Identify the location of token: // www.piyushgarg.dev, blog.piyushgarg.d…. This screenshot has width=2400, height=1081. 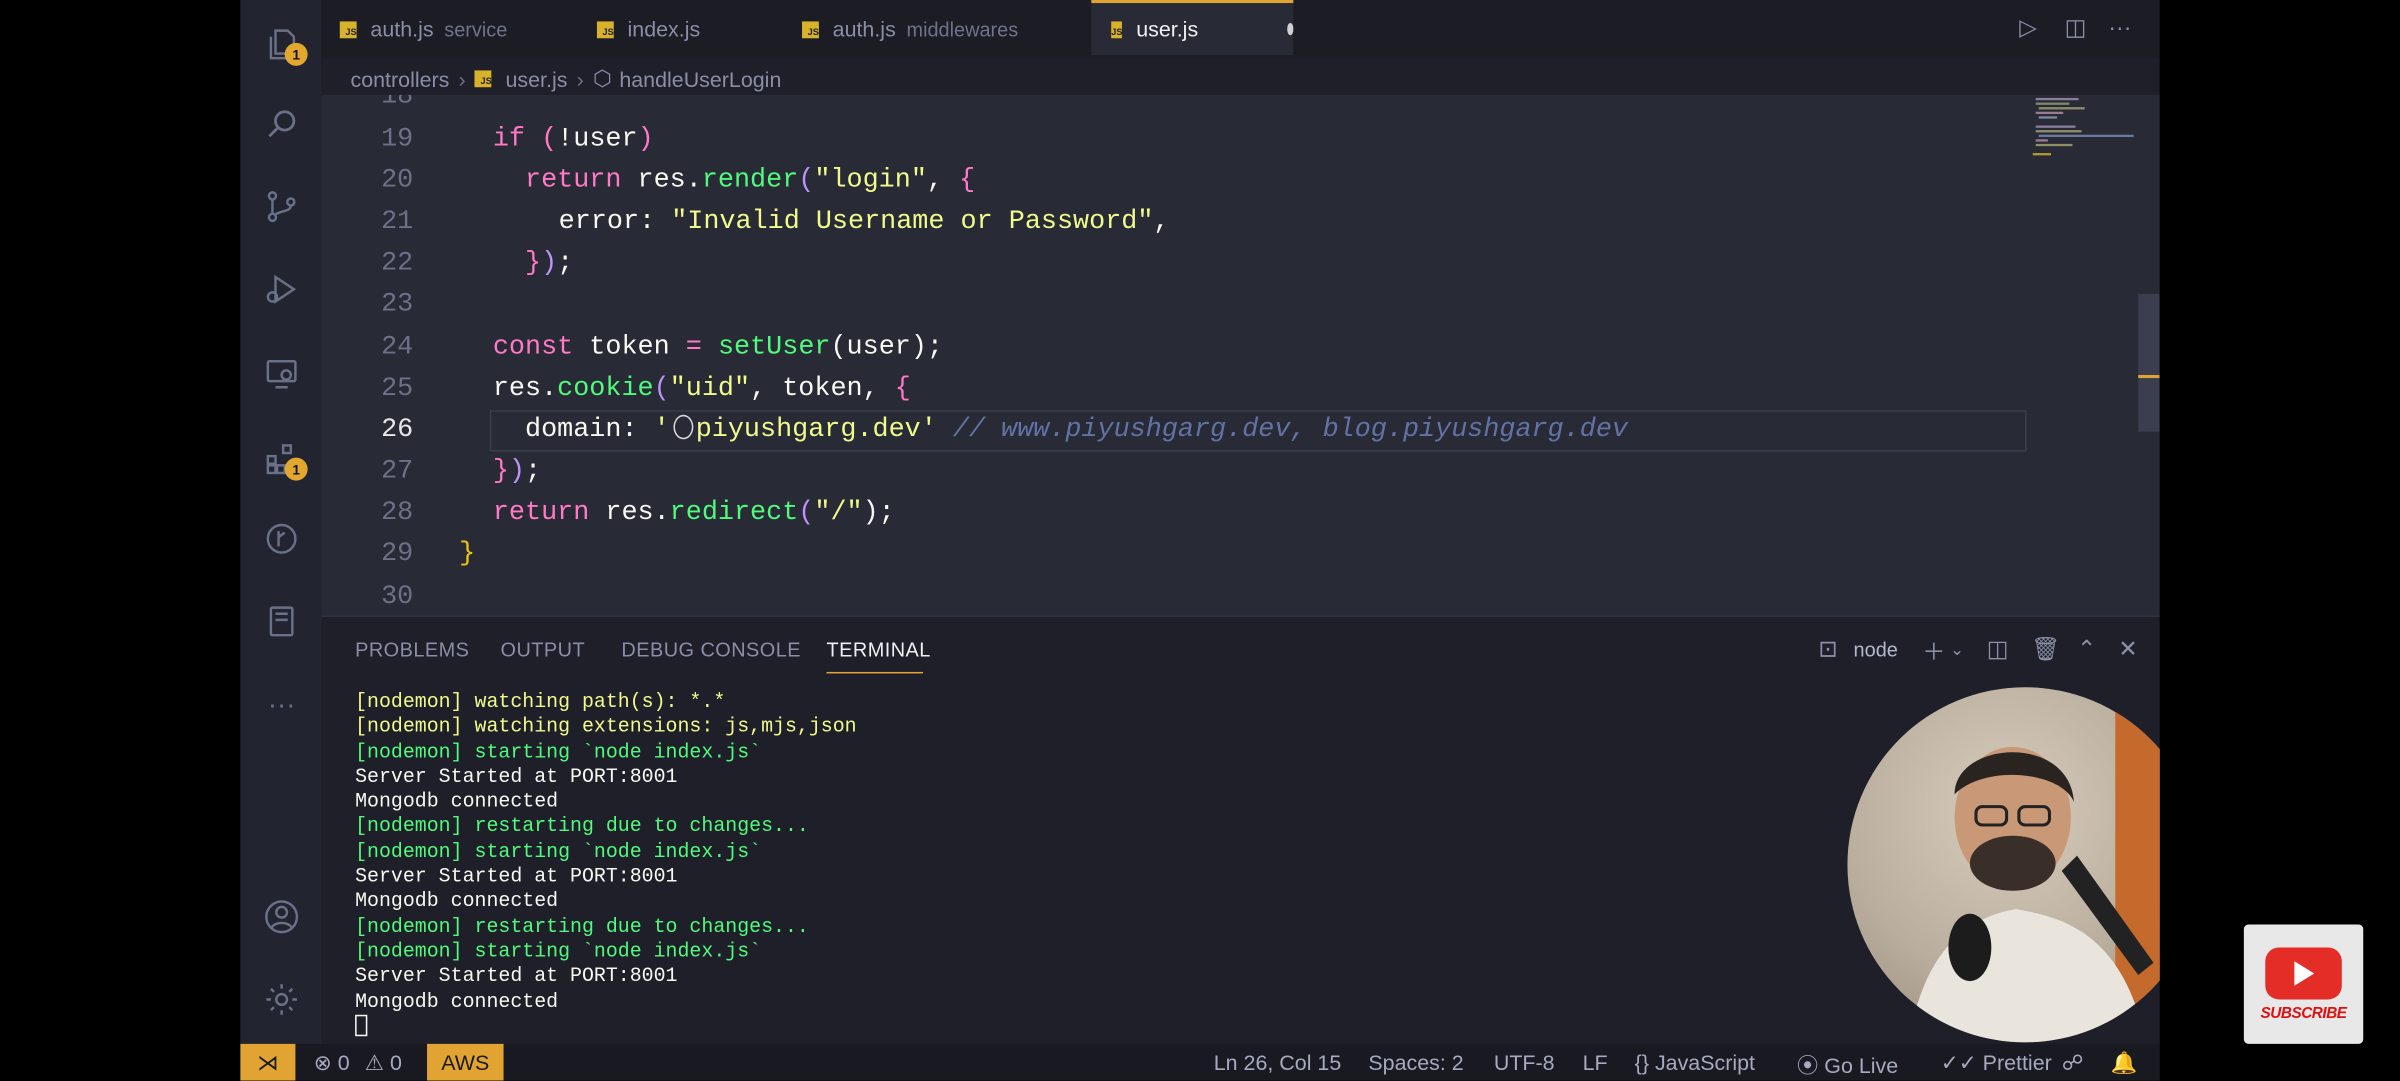
(1282, 430).